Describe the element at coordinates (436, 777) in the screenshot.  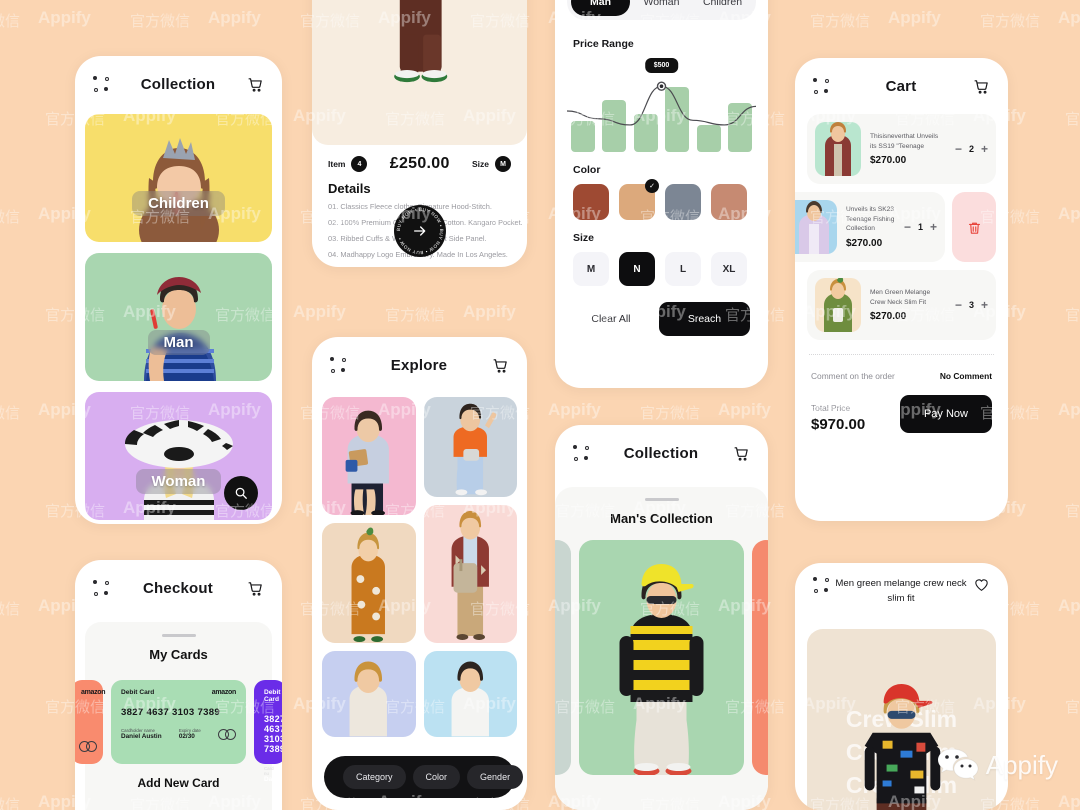
I see `filter-chip-color: Color` at that location.